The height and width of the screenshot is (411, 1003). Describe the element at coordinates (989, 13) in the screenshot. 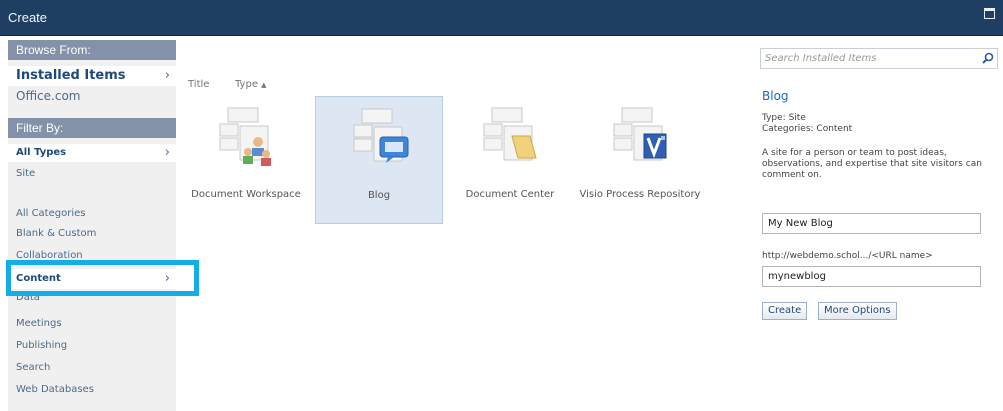

I see `maximize-icon` at that location.